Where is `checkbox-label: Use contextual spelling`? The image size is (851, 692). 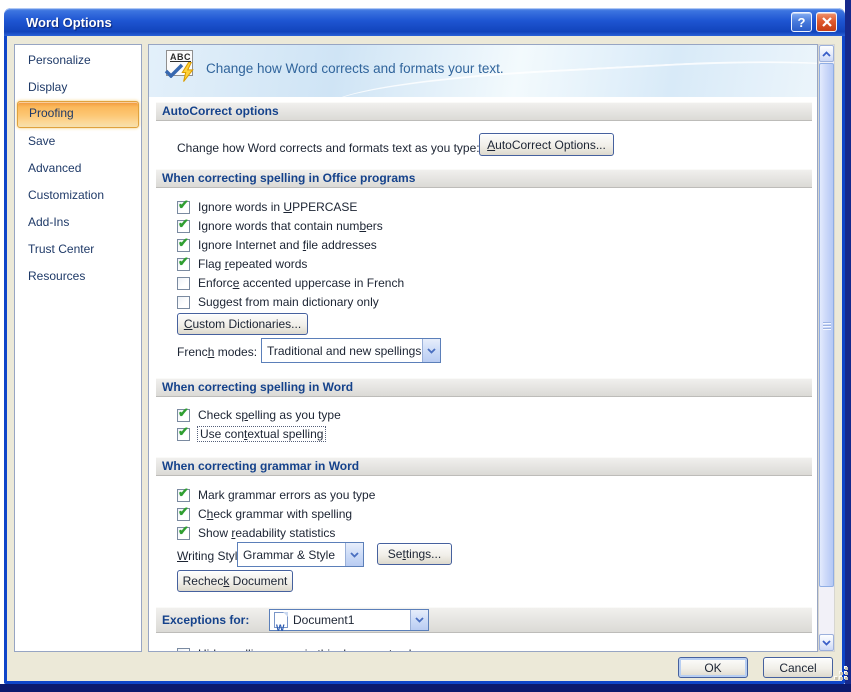
checkbox-label: Use contextual spelling is located at coordinates (261, 434).